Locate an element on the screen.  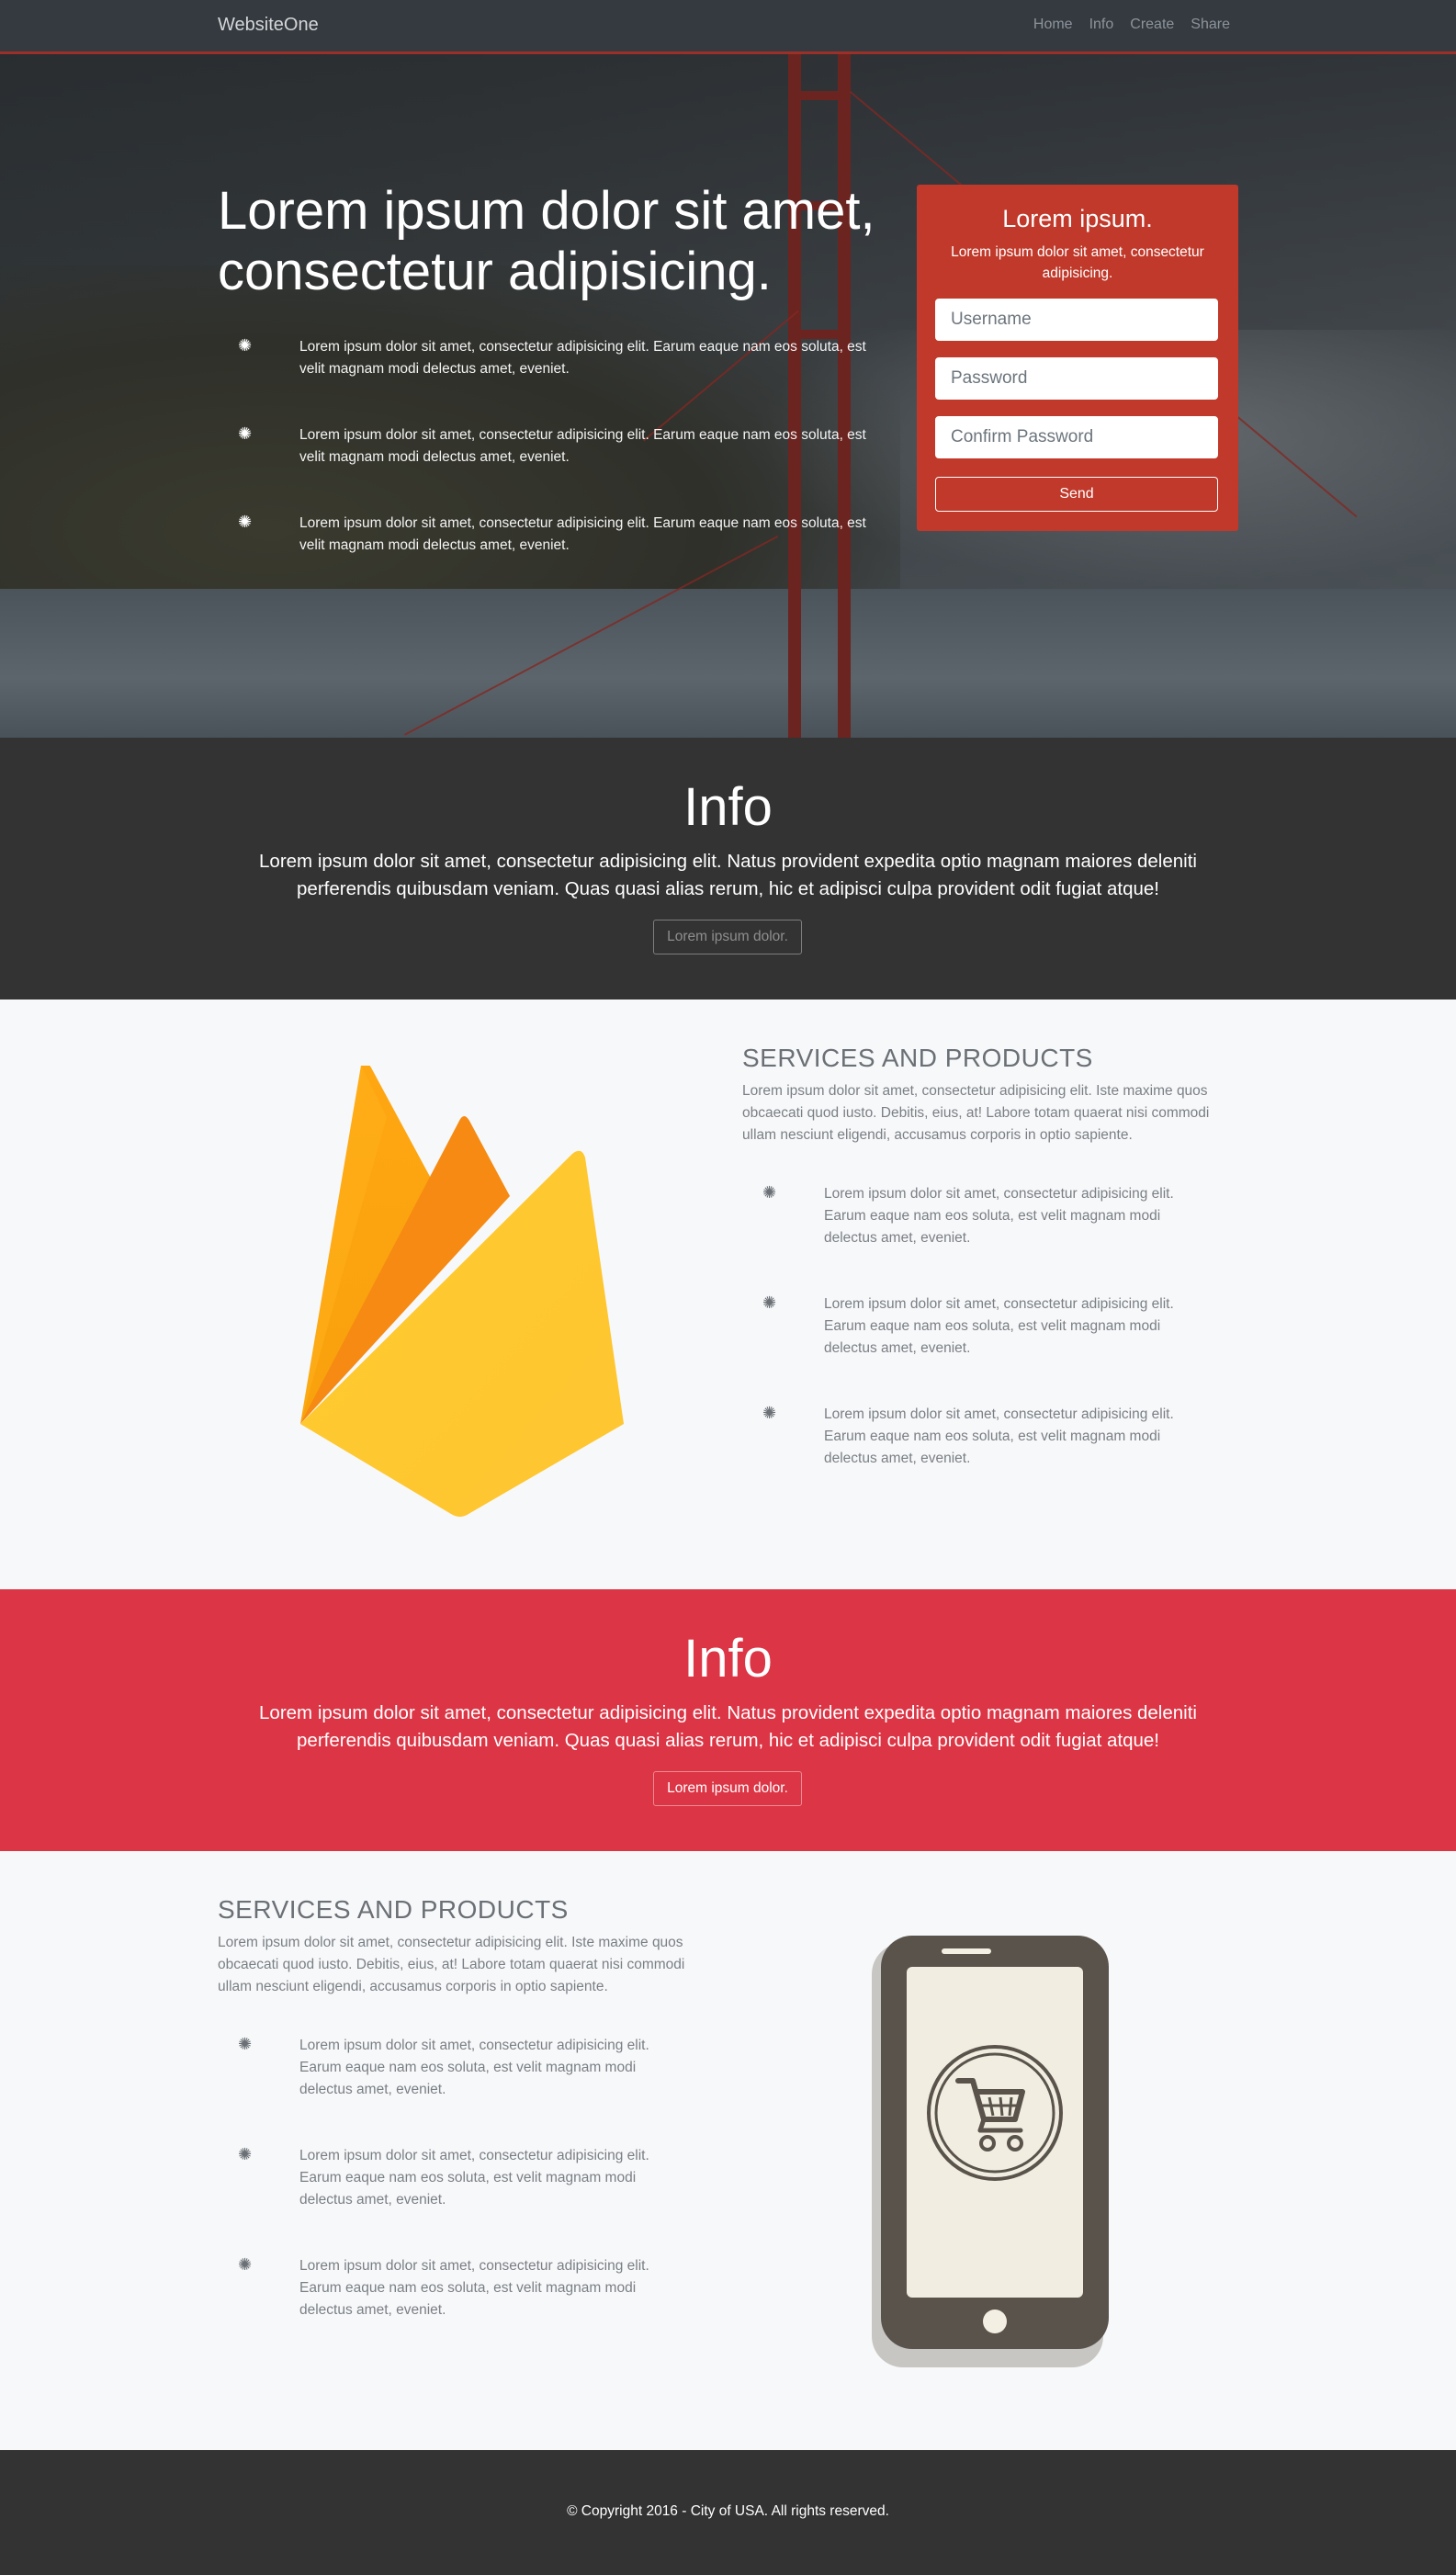
bridge-tower-left-leg is located at coordinates (794, 396).